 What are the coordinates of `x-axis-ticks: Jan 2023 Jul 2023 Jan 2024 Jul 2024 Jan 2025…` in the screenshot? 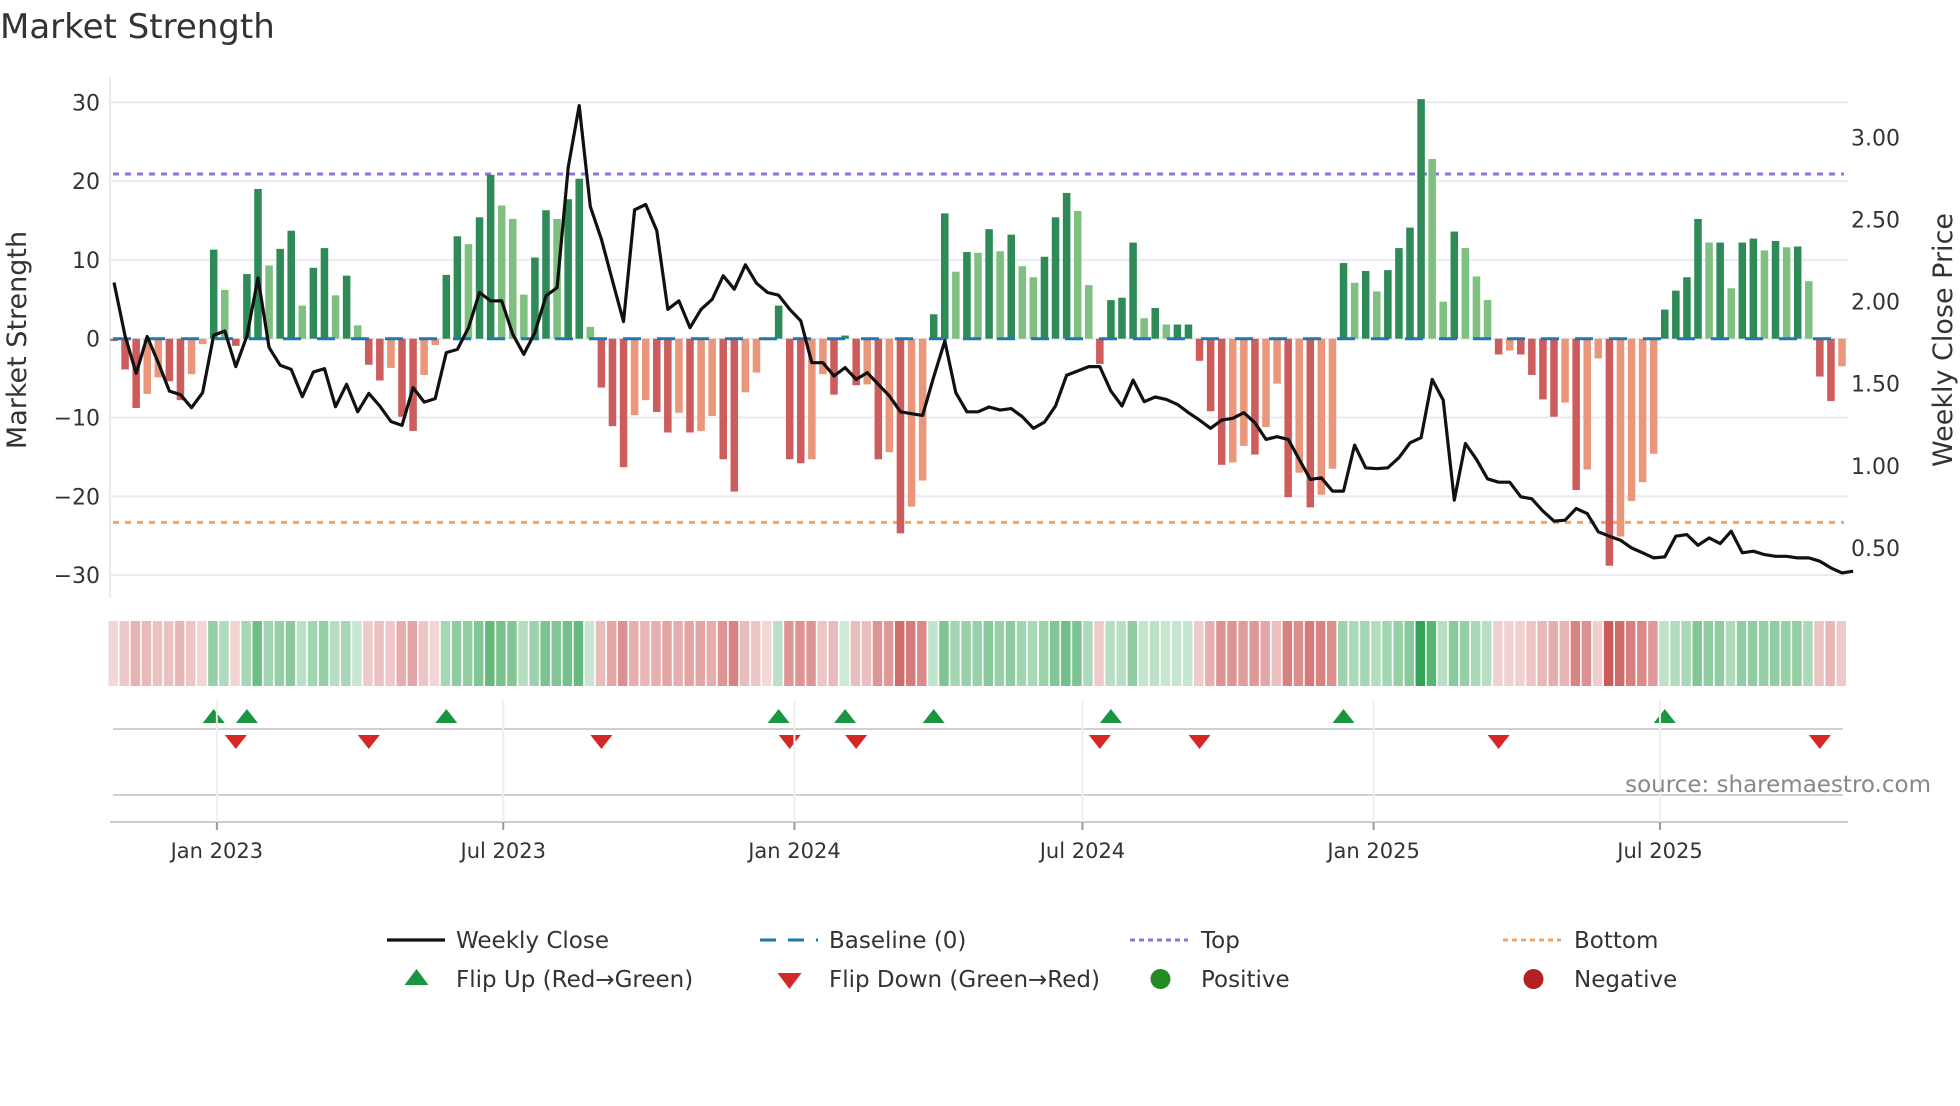 It's located at (936, 781).